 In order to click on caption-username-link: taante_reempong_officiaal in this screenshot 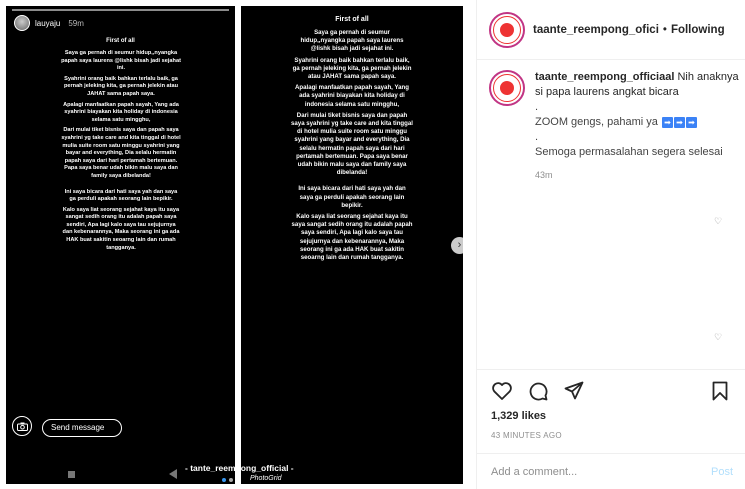, I will do `click(604, 77)`.